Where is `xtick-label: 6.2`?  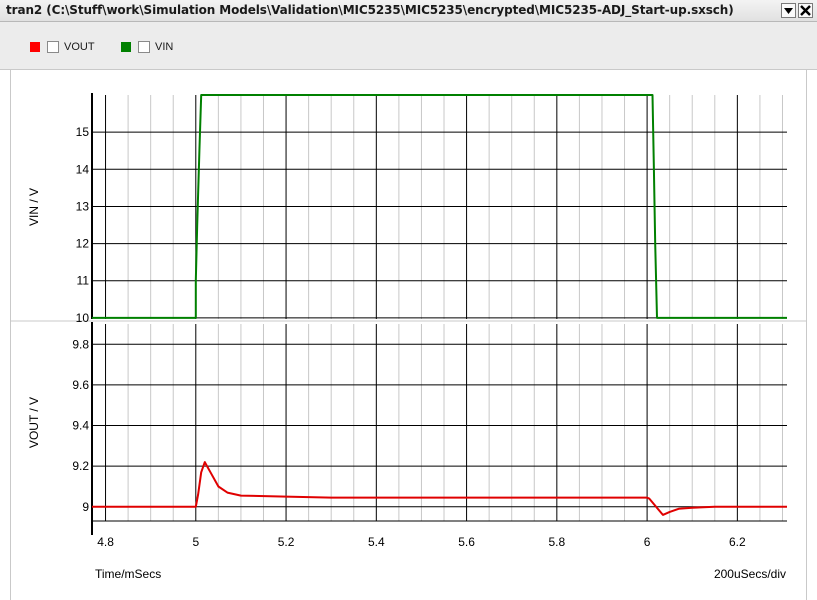
xtick-label: 6.2 is located at coordinates (737, 542).